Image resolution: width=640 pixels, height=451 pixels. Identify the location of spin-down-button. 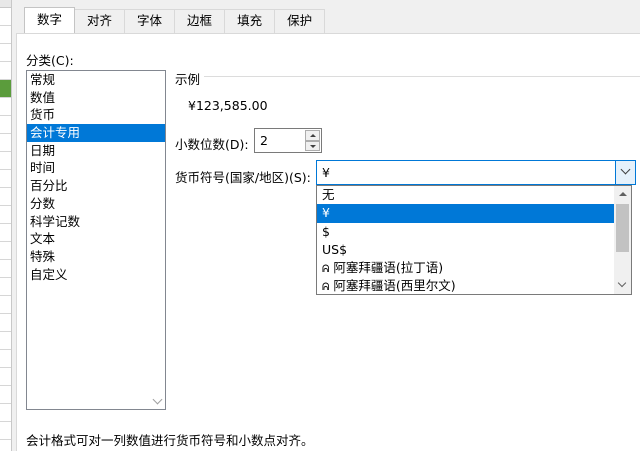
(312, 145).